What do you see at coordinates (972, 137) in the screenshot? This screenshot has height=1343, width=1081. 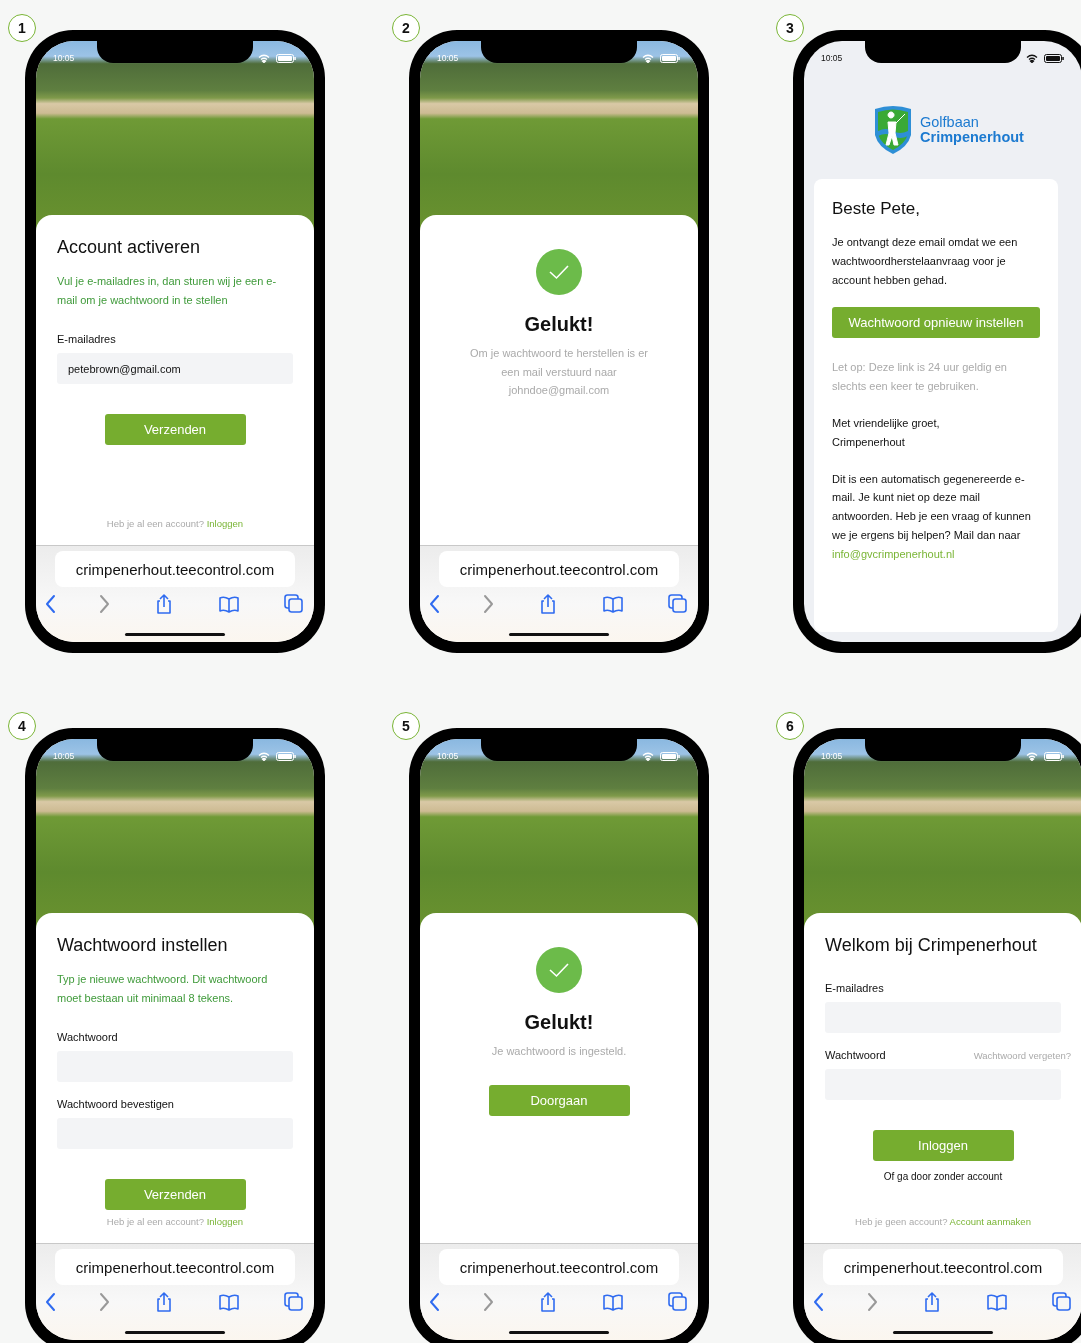 I see `logo-text-line: Crimpenerhout` at bounding box center [972, 137].